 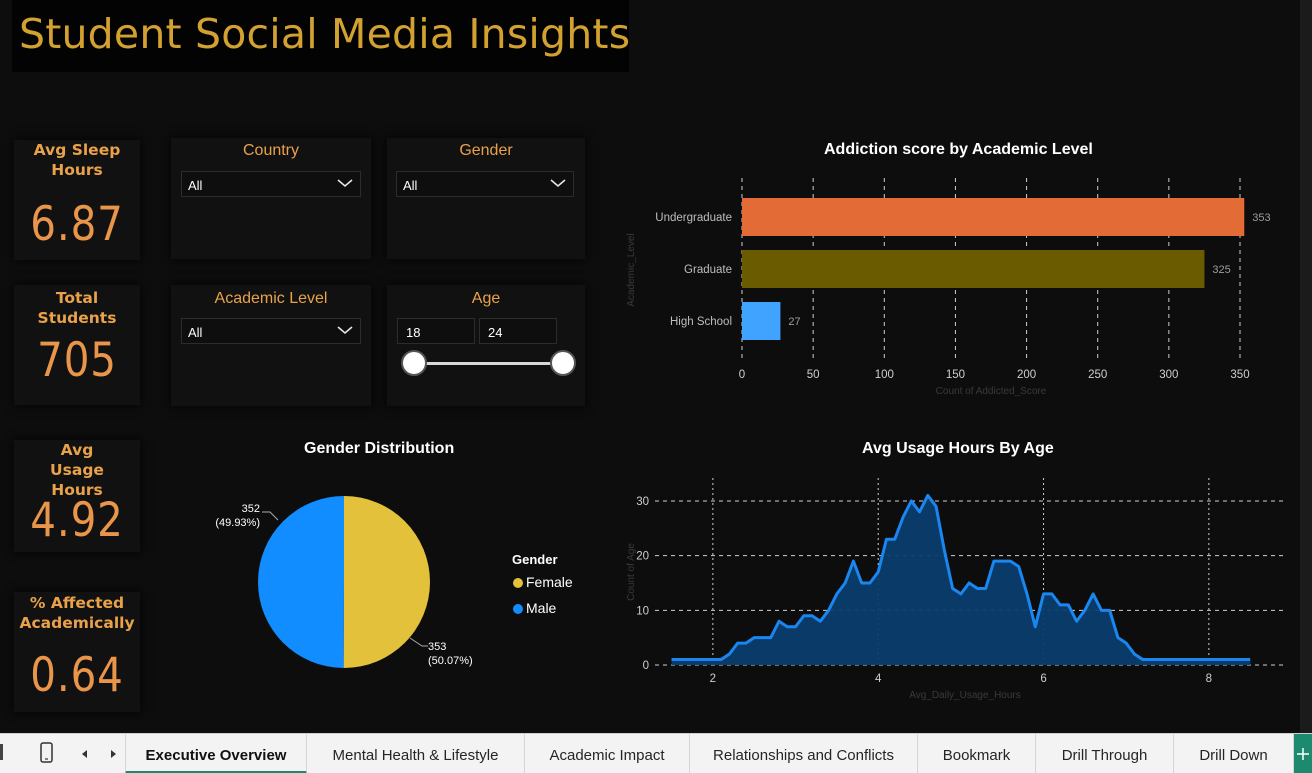 I want to click on x-tick-label: 0, so click(x=742, y=375).